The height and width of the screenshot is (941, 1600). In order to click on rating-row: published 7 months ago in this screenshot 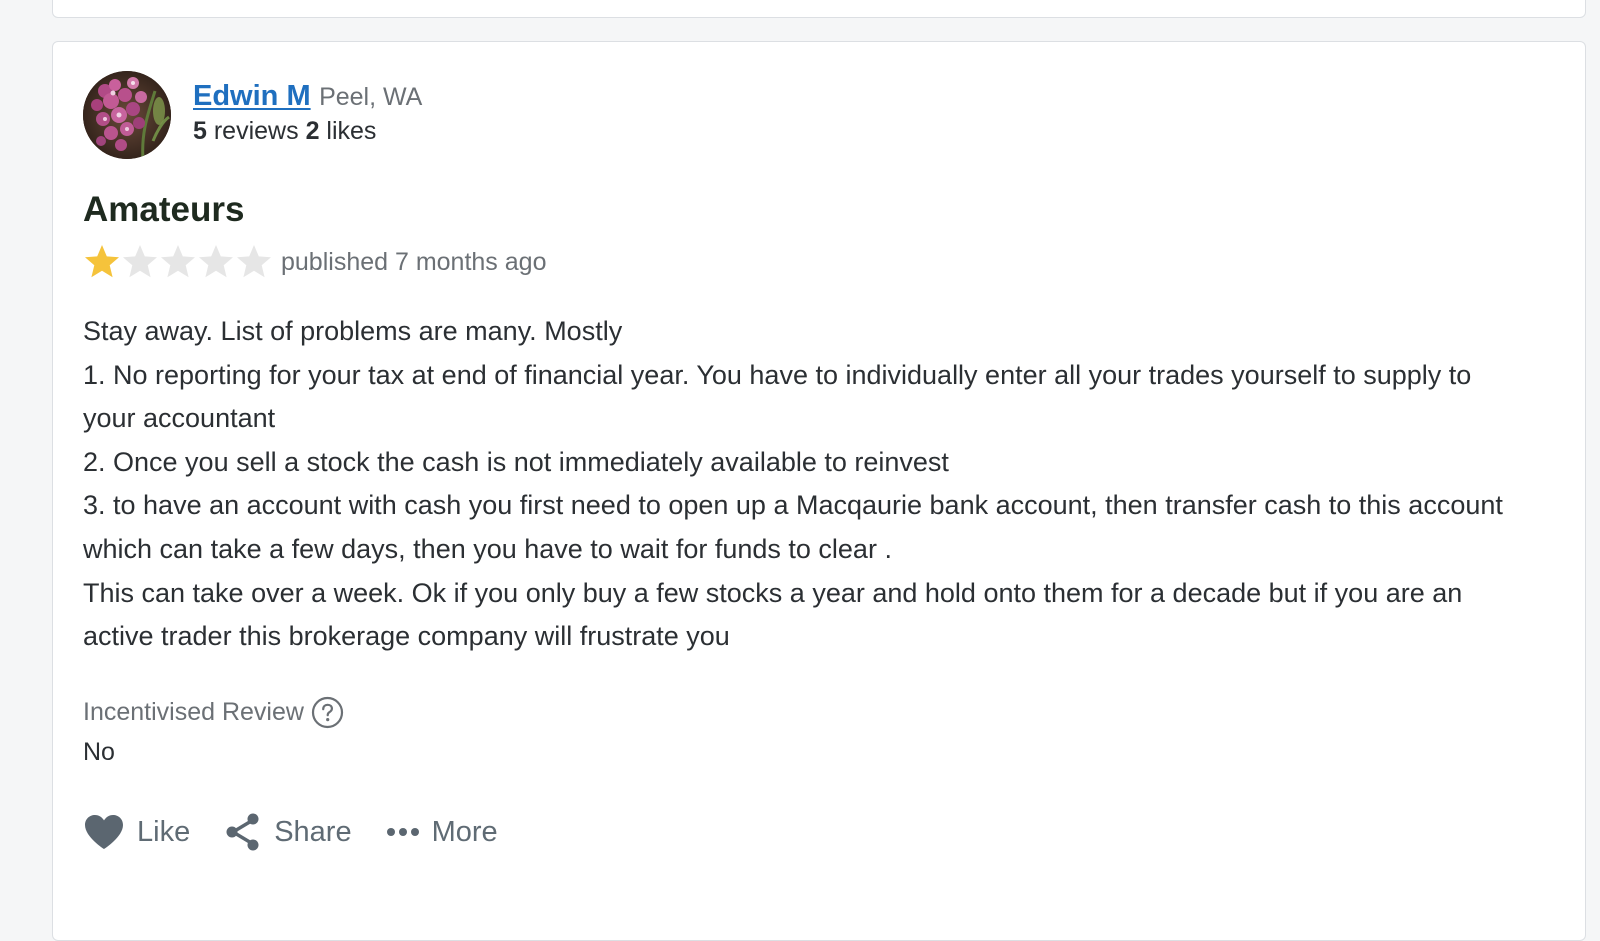, I will do `click(314, 262)`.